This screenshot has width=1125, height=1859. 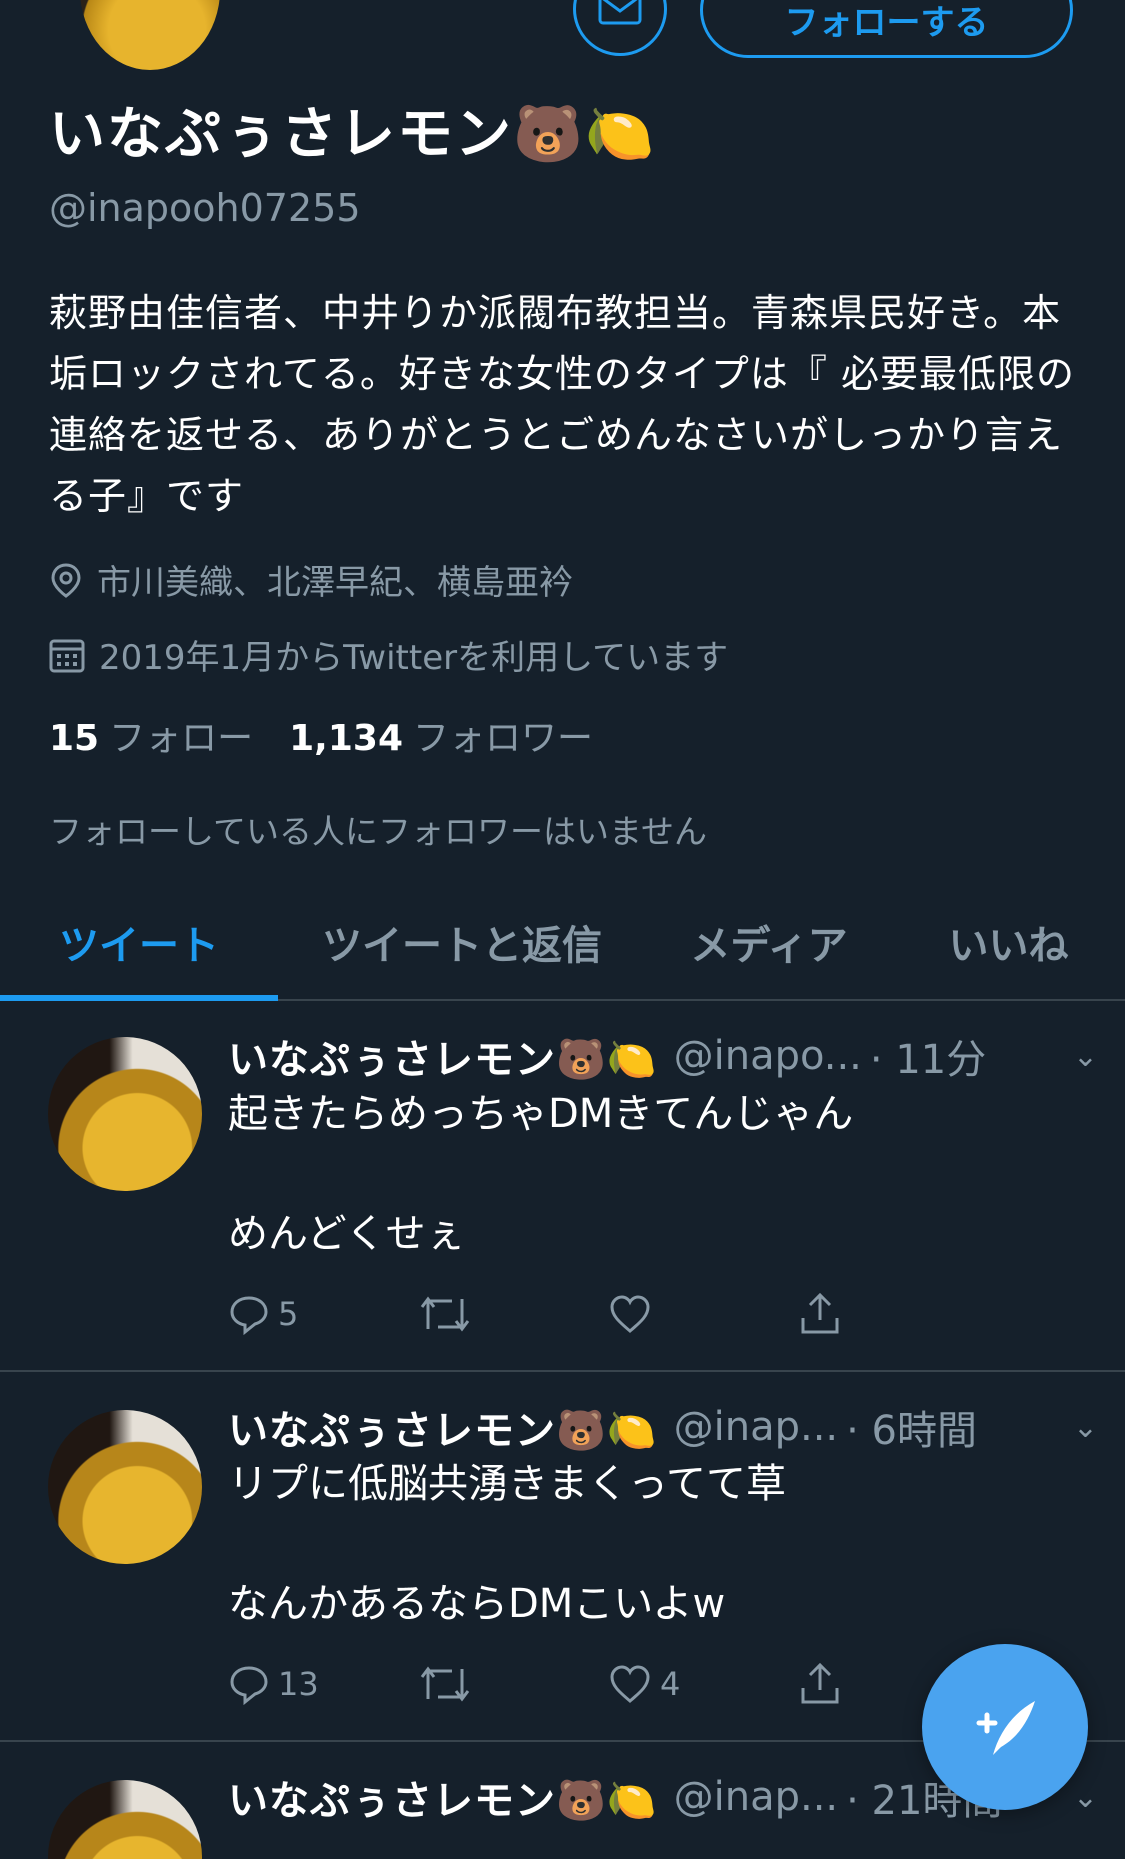 I want to click on location-text: 市川美織、北澤早紀、横島亜衿, so click(x=335, y=583).